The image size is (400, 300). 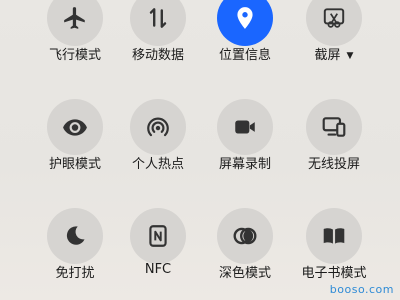 I want to click on nfc-icon, so click(x=158, y=236).